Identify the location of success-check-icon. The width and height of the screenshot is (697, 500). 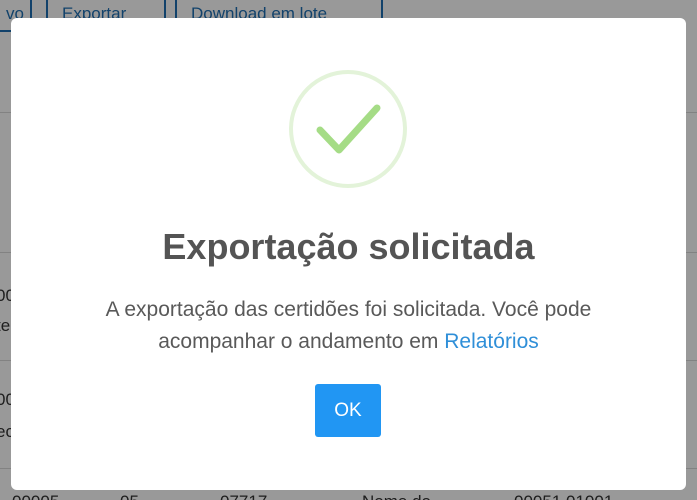
(348, 129).